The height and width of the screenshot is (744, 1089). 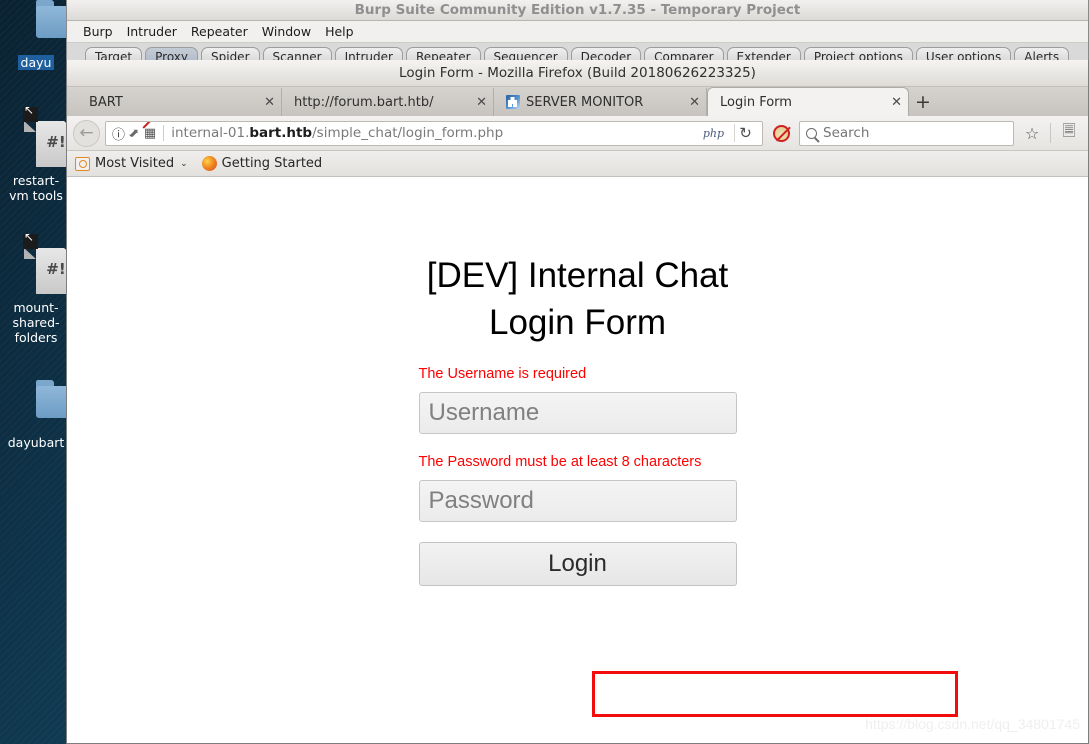 I want to click on username-input, so click(x=577, y=413).